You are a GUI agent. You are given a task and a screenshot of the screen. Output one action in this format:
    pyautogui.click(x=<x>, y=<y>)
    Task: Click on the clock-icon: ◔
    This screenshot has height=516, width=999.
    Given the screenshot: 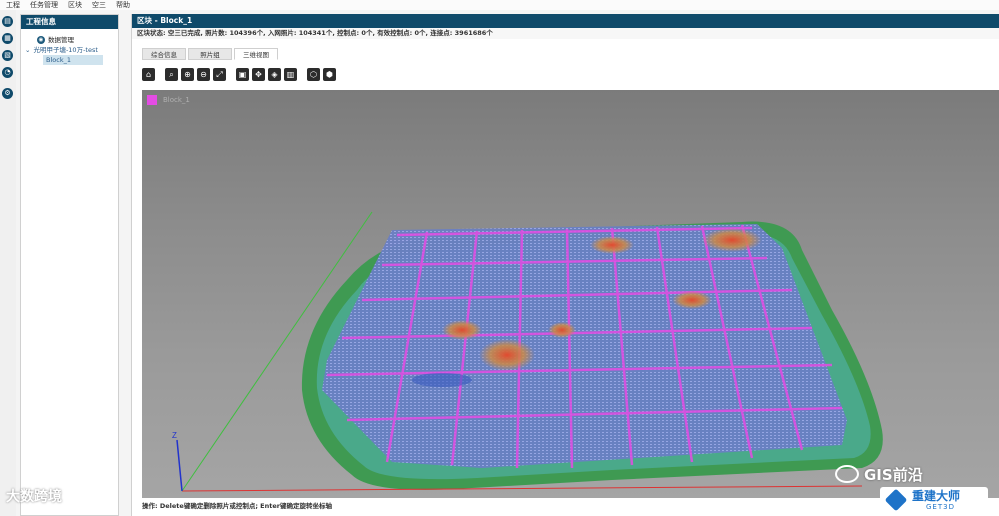 What is the action you would take?
    pyautogui.click(x=7, y=72)
    